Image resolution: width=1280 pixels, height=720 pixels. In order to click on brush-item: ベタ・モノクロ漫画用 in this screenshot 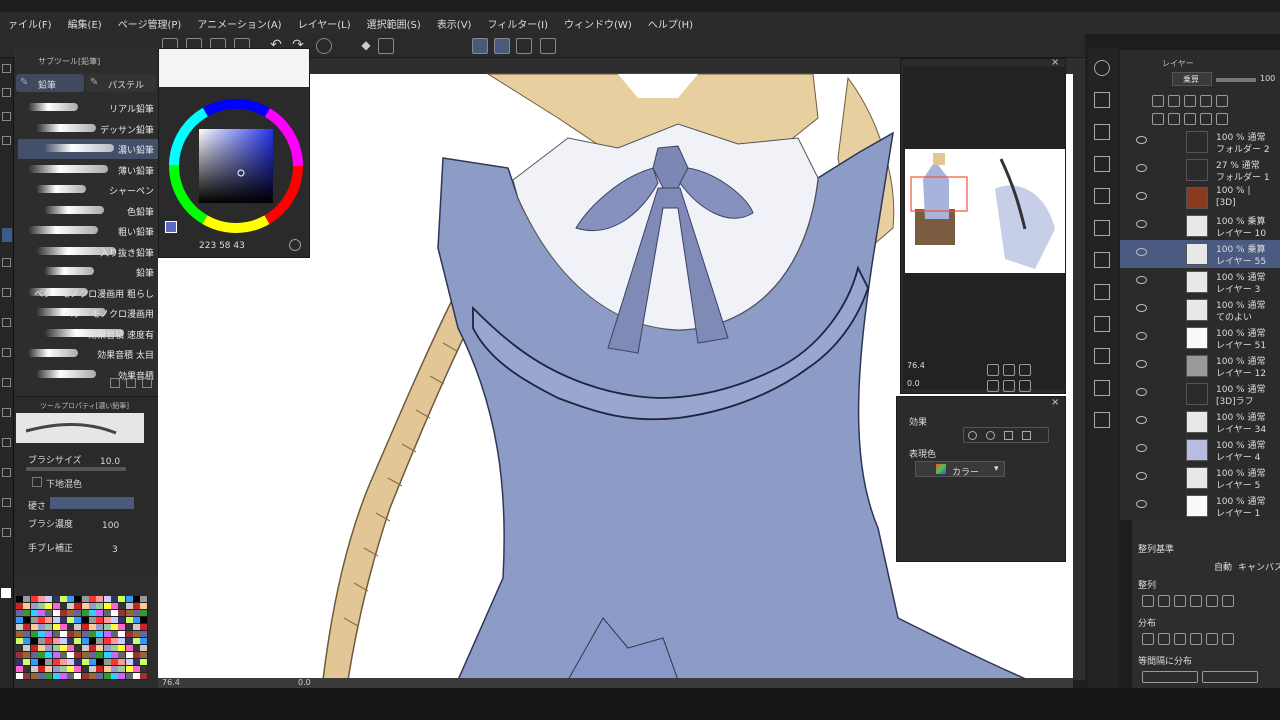, I will do `click(88, 313)`.